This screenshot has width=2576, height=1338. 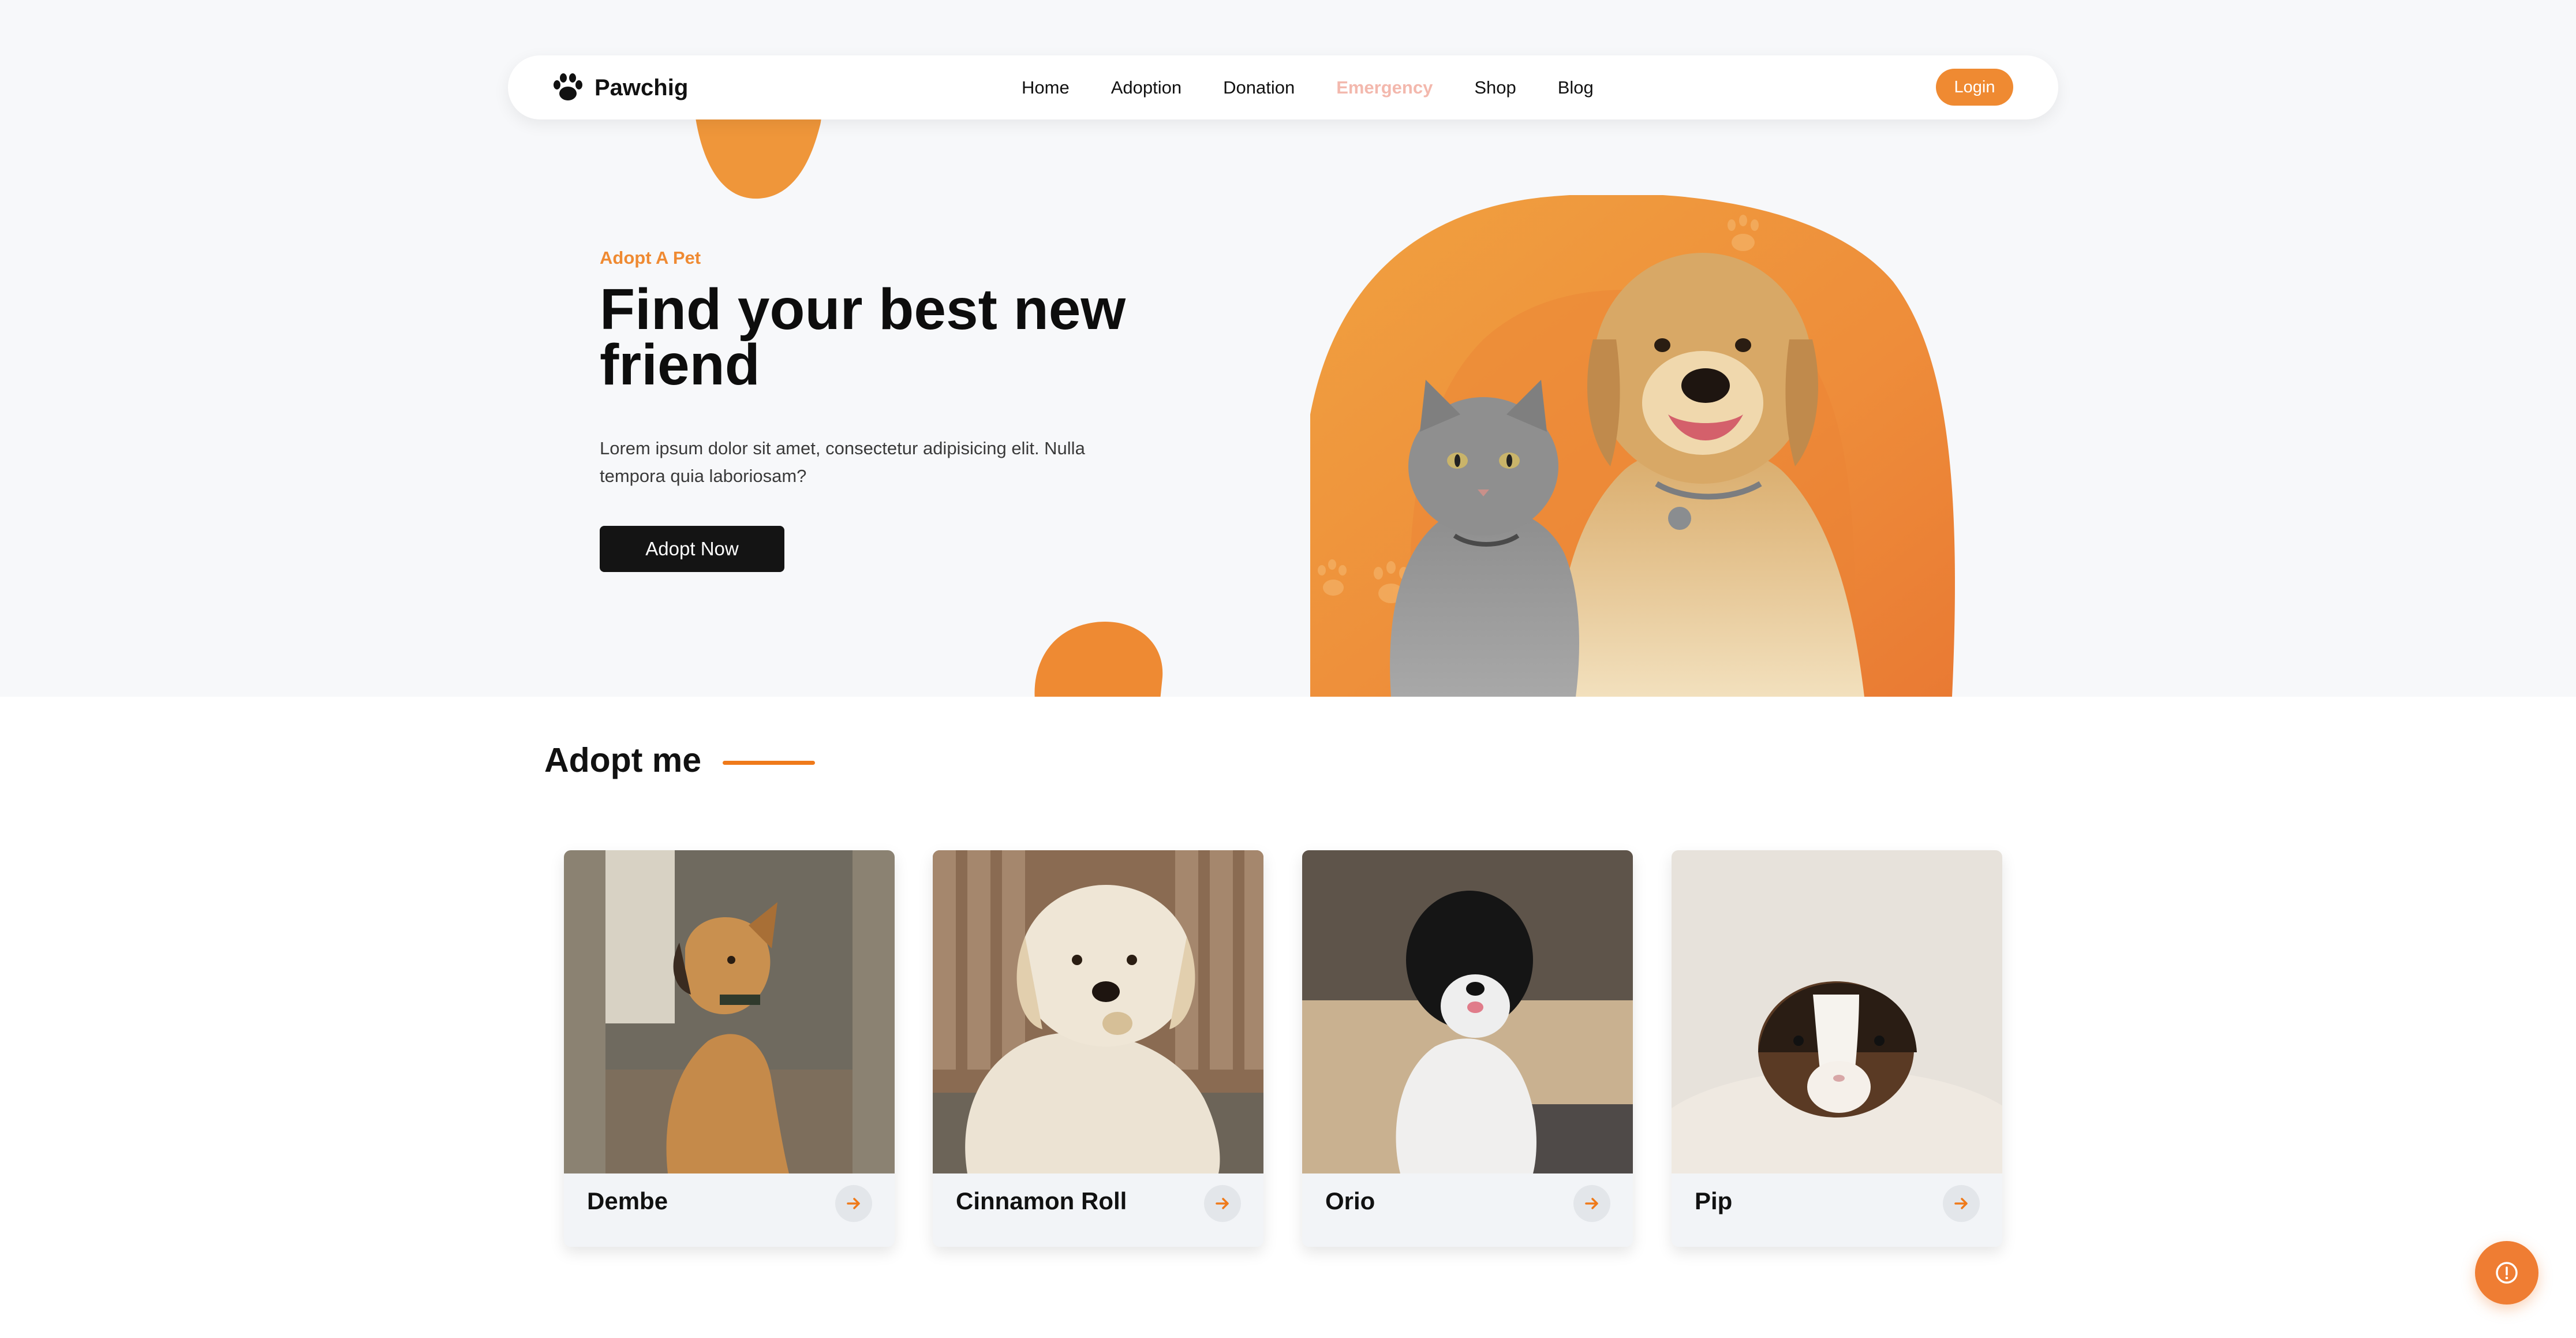 What do you see at coordinates (1714, 1200) in the screenshot?
I see `pet-name: Pip` at bounding box center [1714, 1200].